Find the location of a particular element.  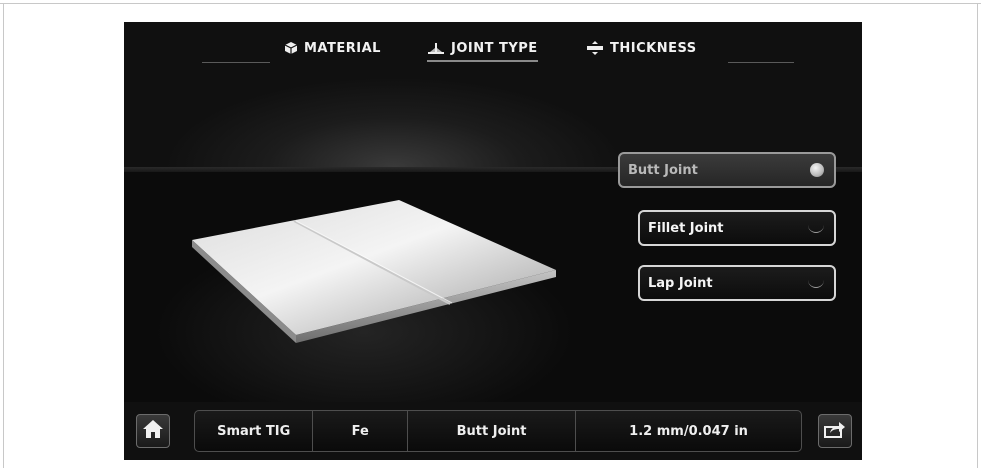

option-lap-joint: Lap Joint is located at coordinates (737, 283).